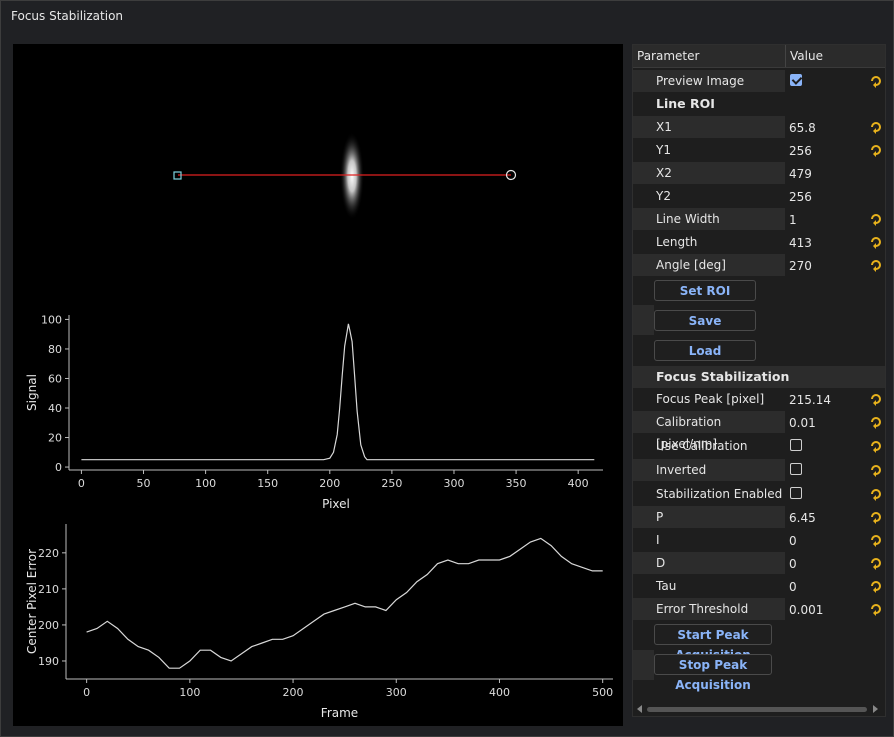  I want to click on param-value: 215.14, so click(824, 399).